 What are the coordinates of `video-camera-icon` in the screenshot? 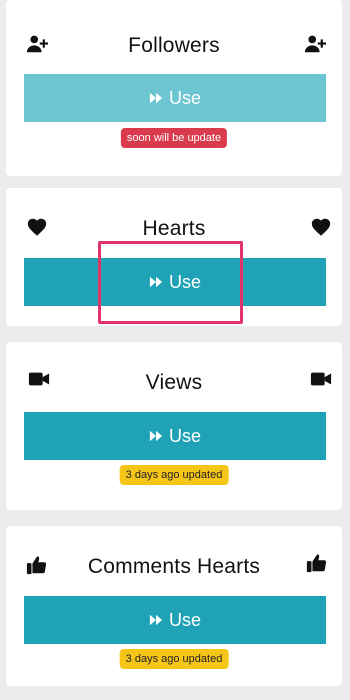 It's located at (321, 379).